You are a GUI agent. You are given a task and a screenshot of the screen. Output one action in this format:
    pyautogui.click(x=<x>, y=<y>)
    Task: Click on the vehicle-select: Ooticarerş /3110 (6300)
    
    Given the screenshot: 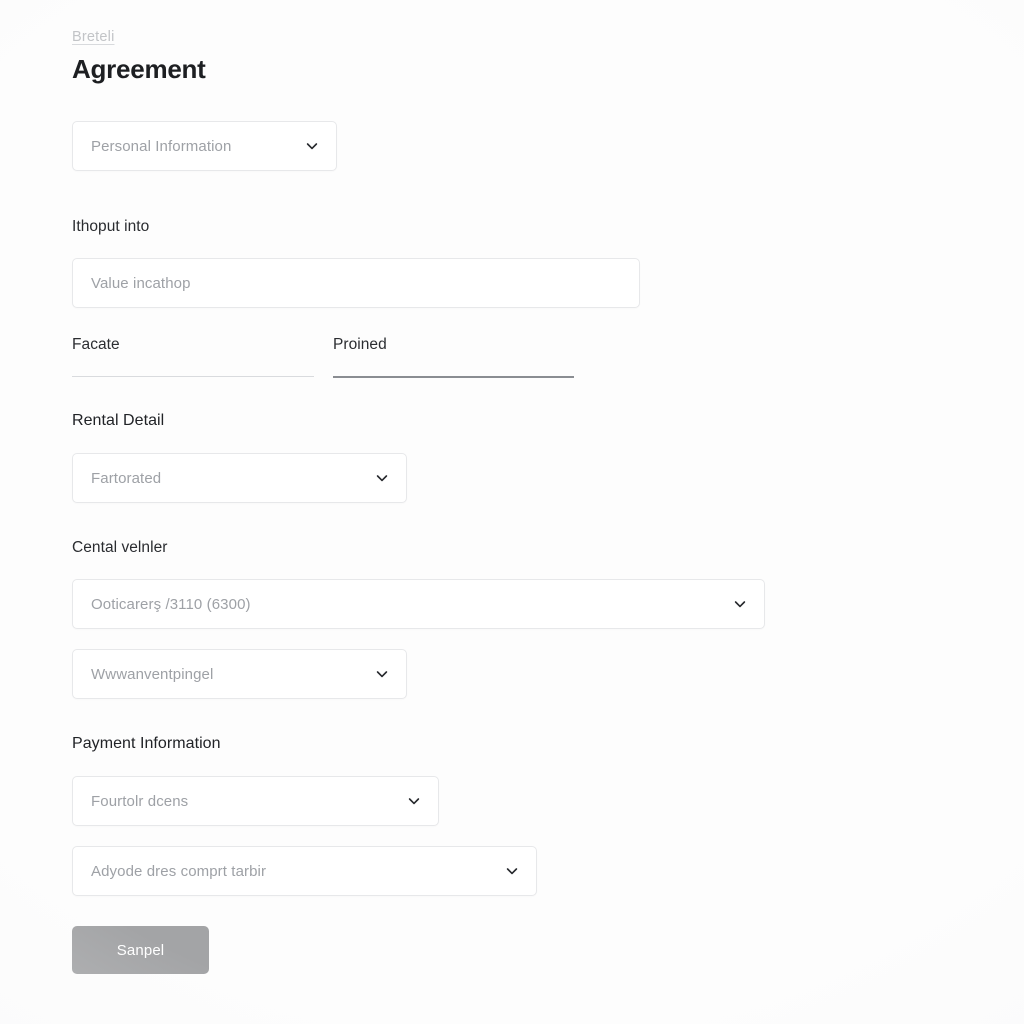 What is the action you would take?
    pyautogui.click(x=418, y=604)
    